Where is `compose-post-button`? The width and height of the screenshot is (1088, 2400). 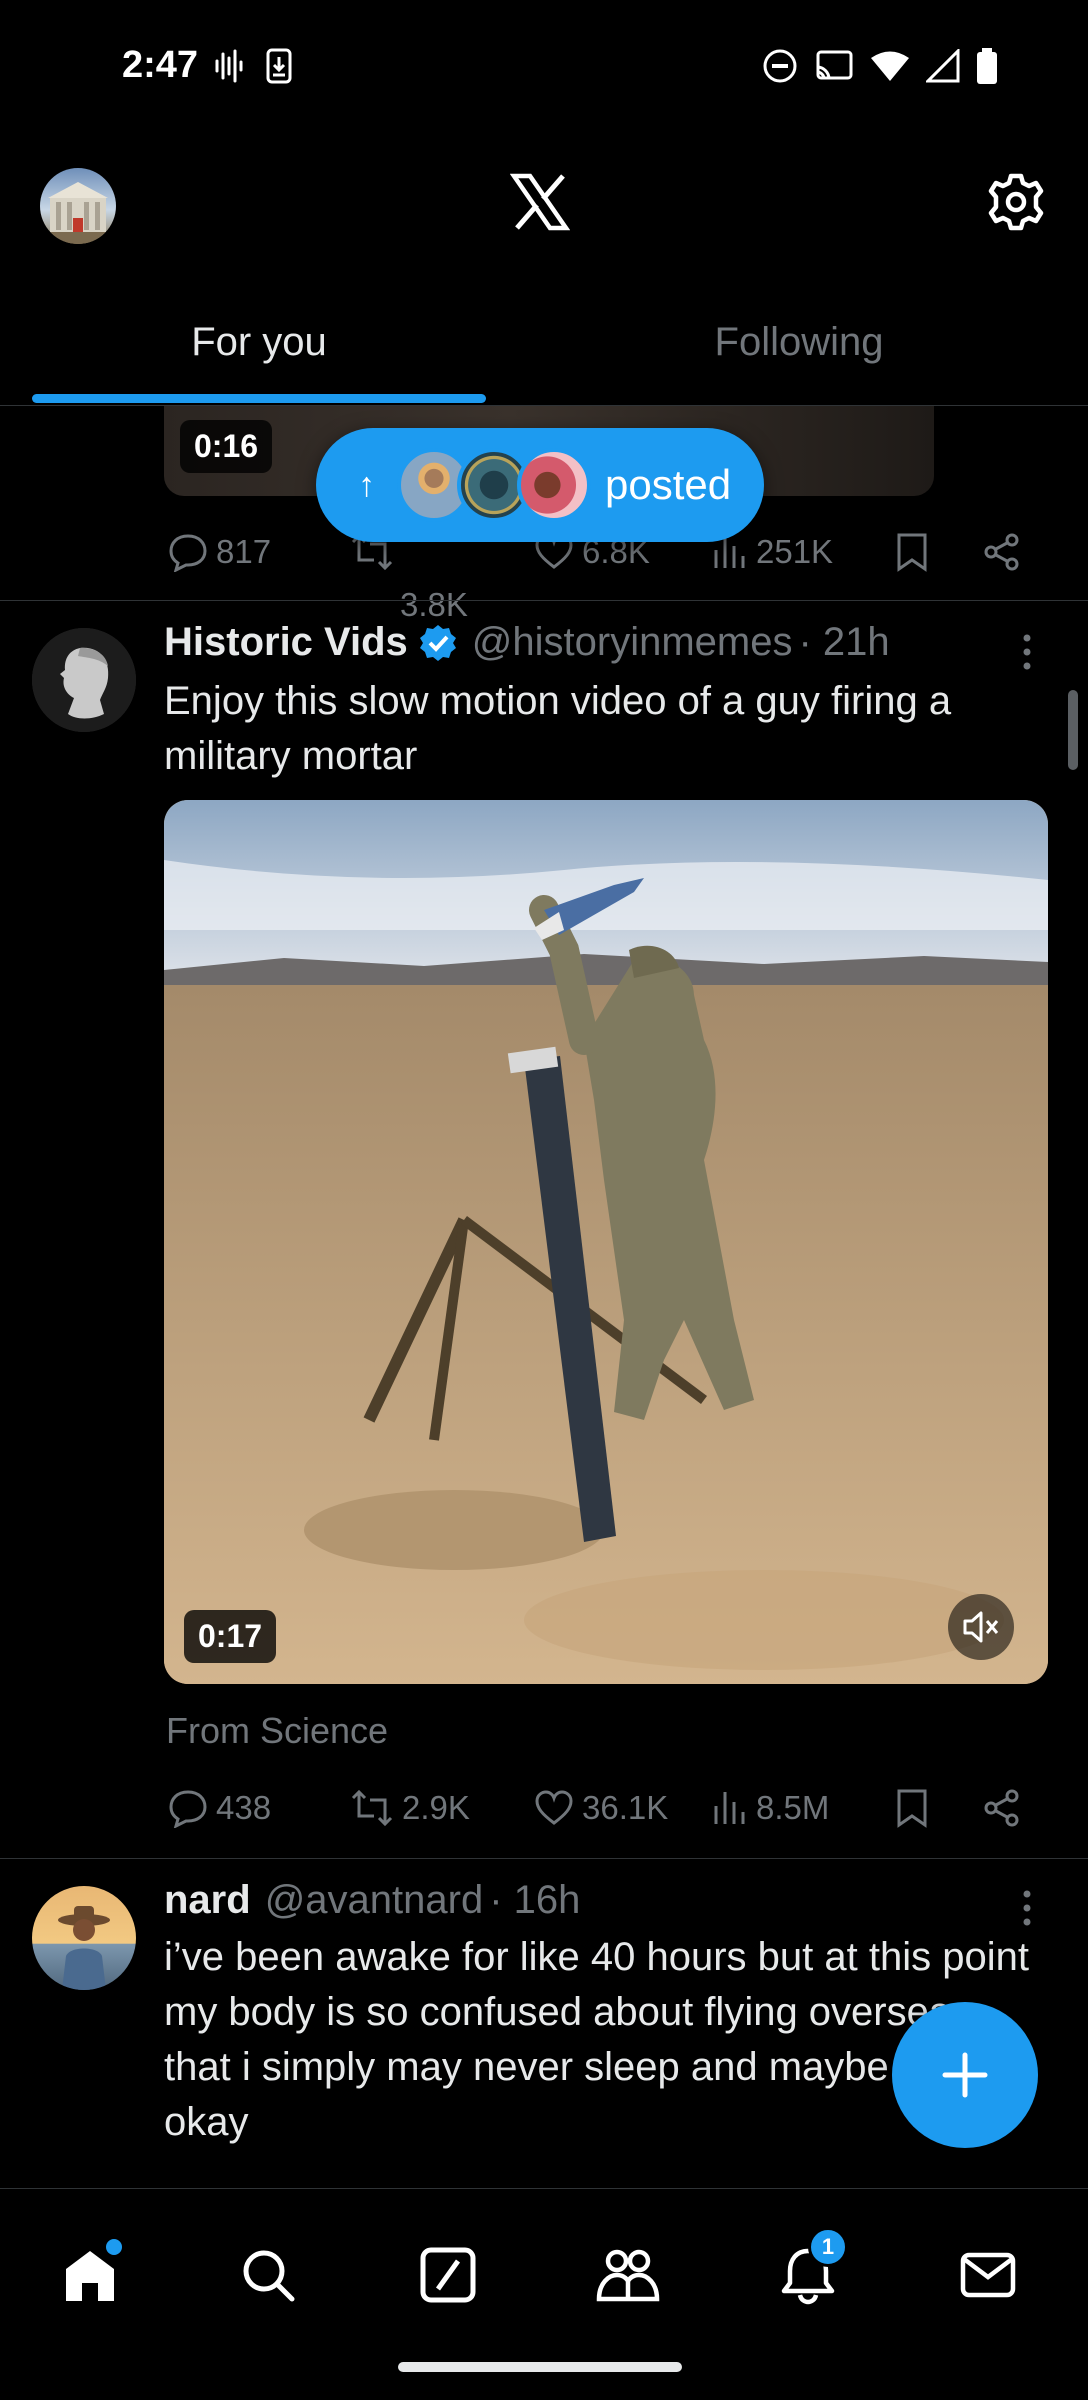 compose-post-button is located at coordinates (965, 2075).